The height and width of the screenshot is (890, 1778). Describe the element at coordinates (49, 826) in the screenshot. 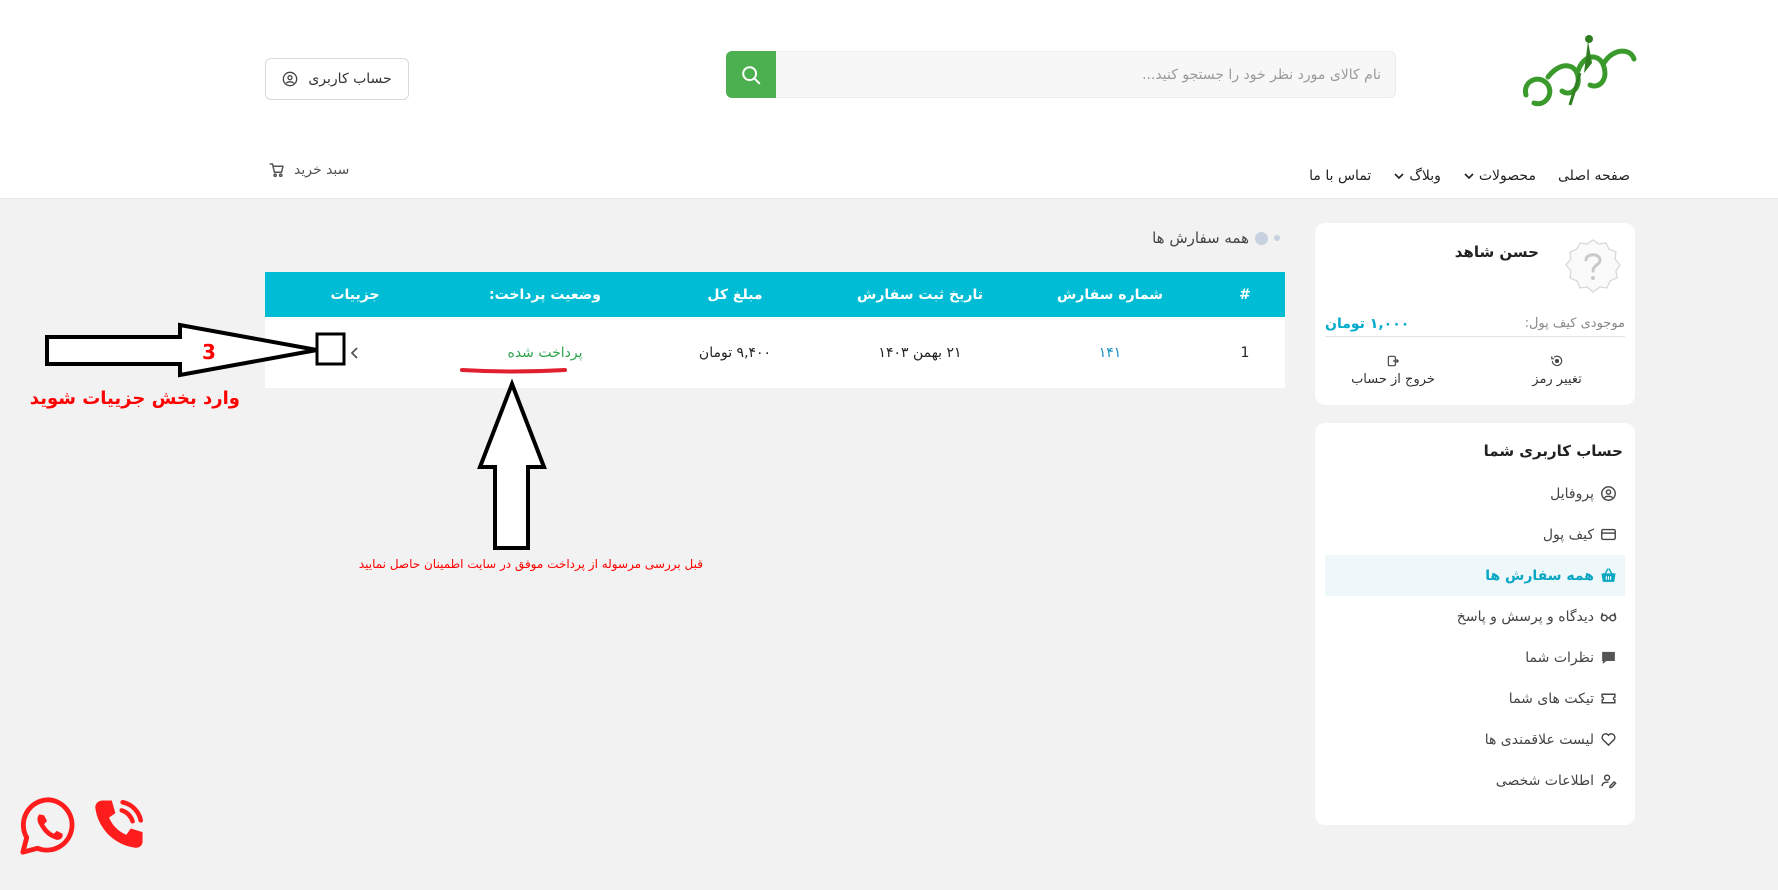

I see `whatsapp-icon` at that location.